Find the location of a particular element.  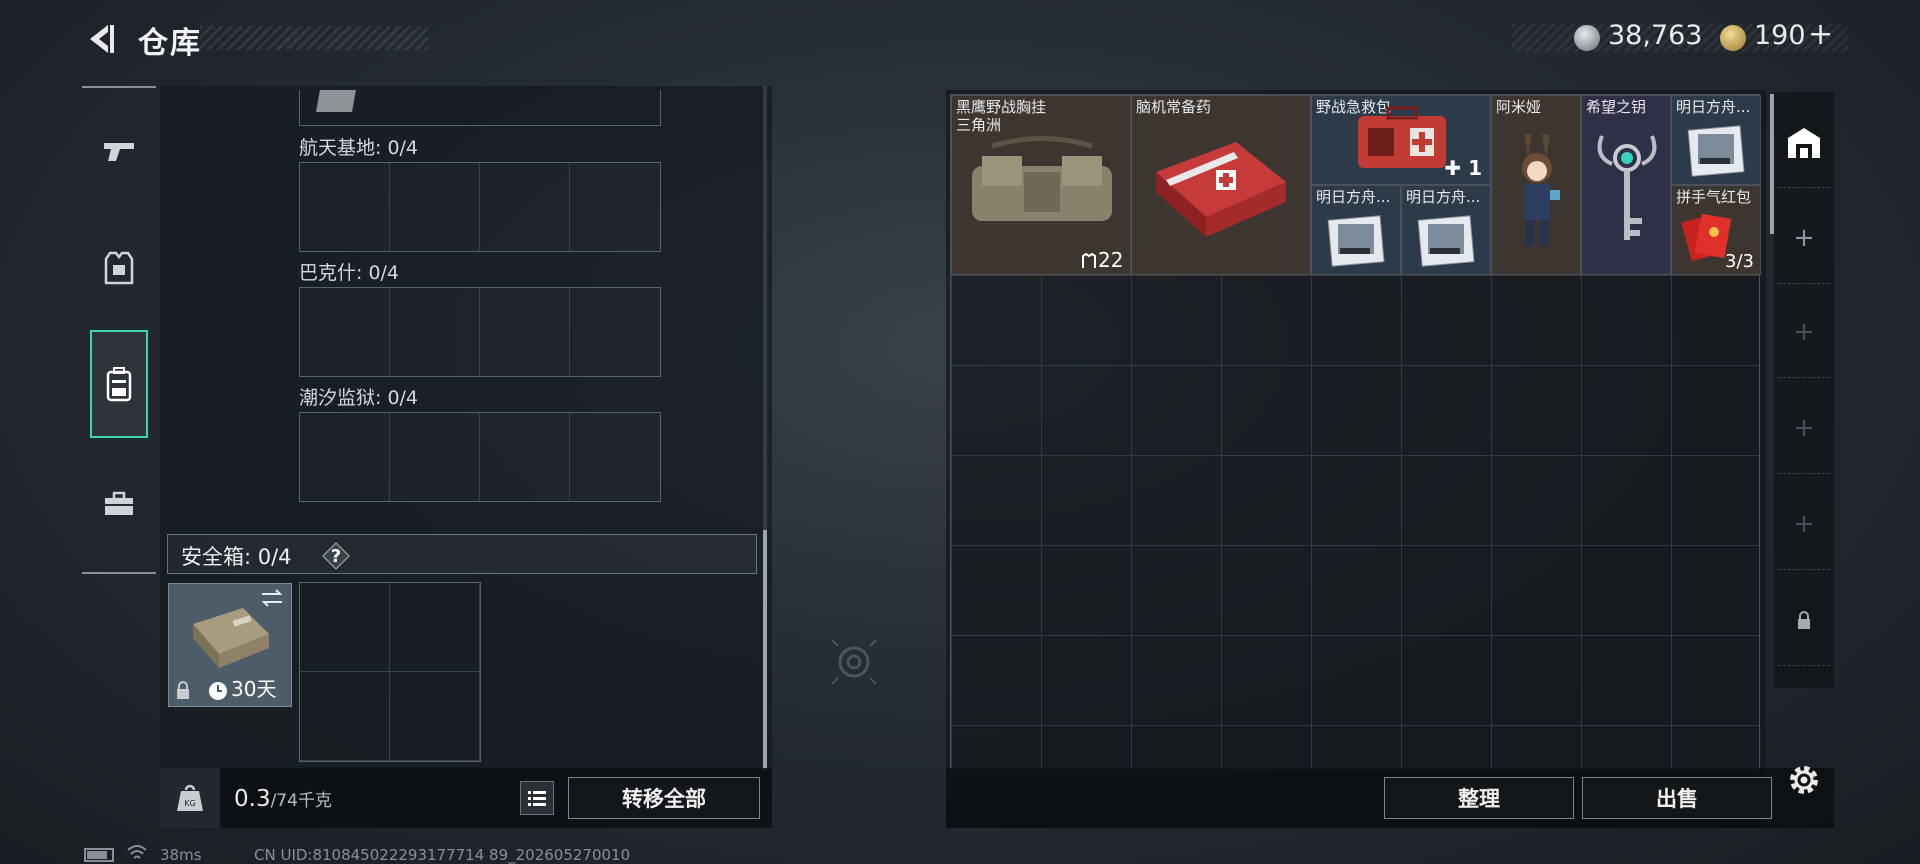

map-grid-tidal-prison is located at coordinates (480, 457).